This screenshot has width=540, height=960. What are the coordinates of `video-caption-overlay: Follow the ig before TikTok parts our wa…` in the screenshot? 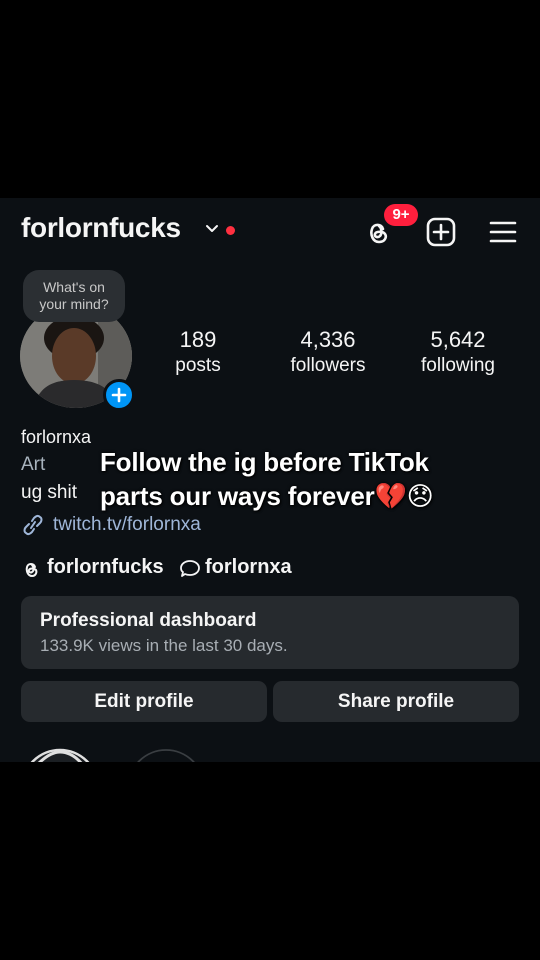 It's located at (267, 479).